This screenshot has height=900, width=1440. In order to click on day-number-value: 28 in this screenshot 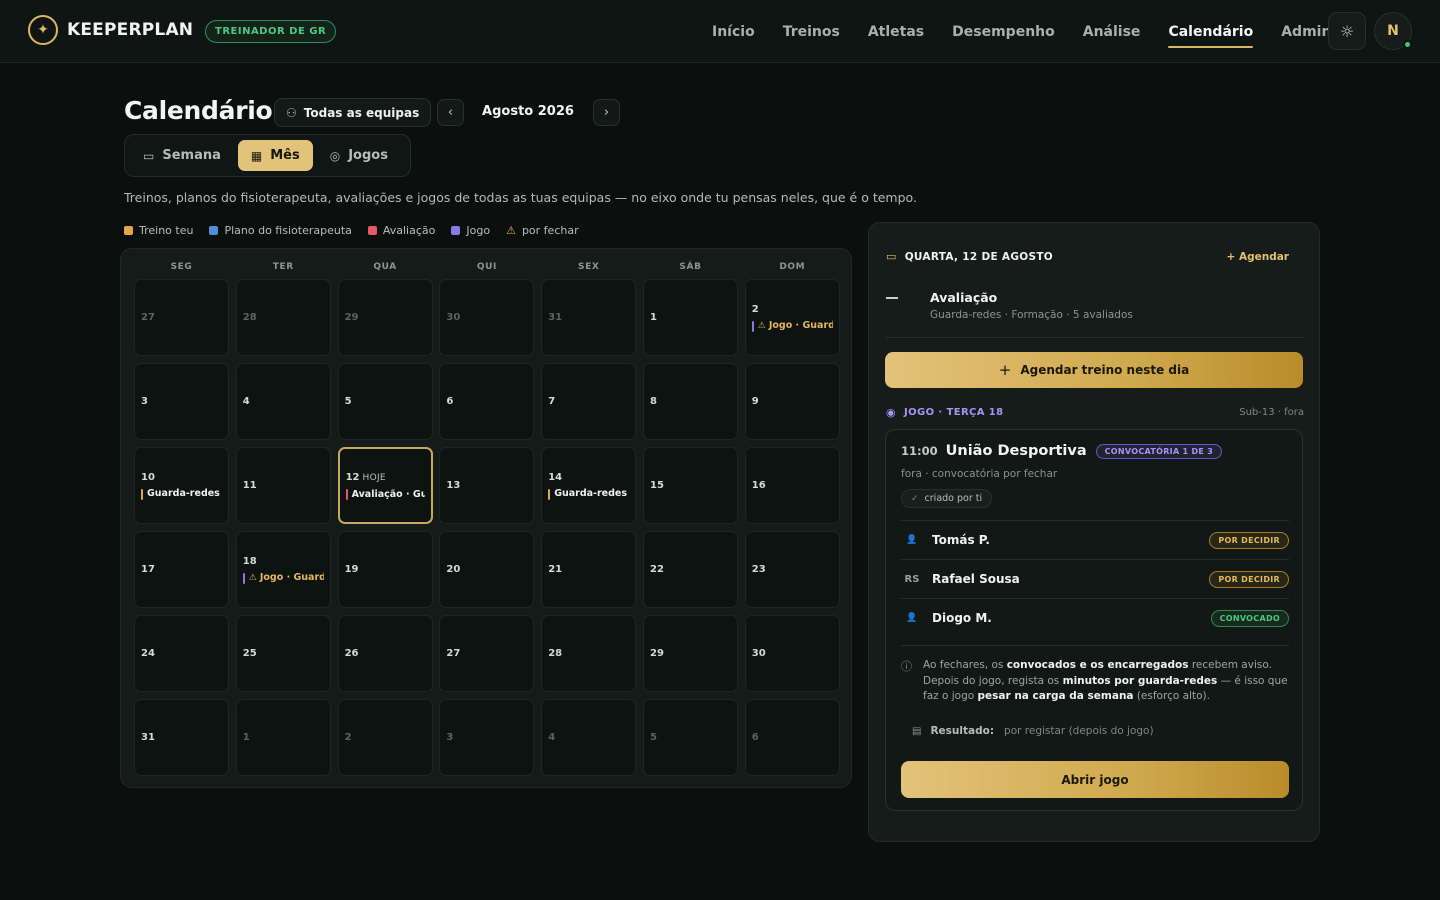, I will do `click(249, 317)`.